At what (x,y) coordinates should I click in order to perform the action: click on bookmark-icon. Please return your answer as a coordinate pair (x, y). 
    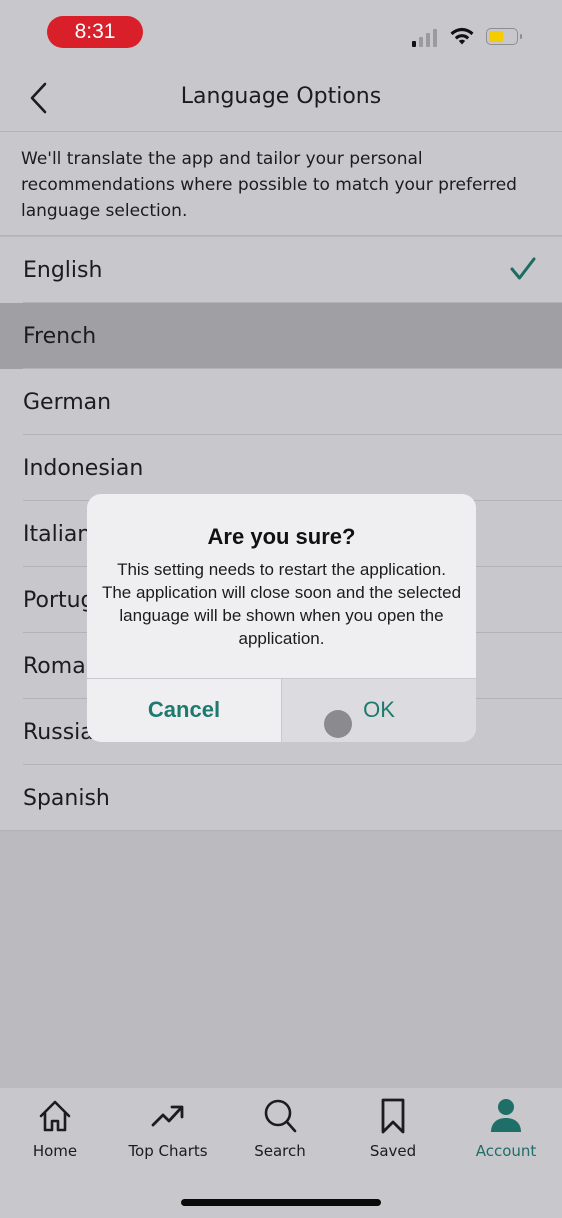
    Looking at the image, I should click on (393, 1116).